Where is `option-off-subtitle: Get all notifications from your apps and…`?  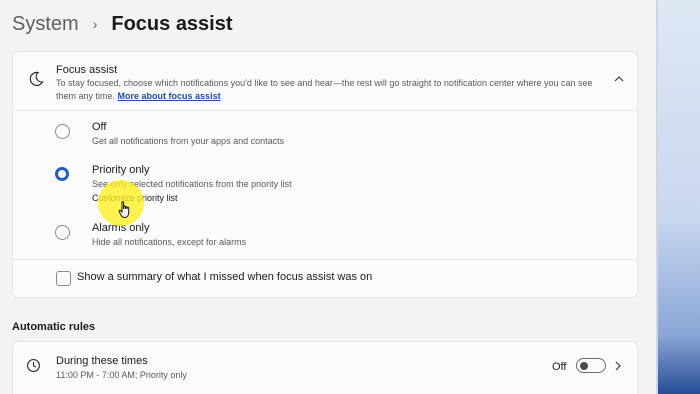
option-off-subtitle: Get all notifications from your apps and… is located at coordinates (188, 141).